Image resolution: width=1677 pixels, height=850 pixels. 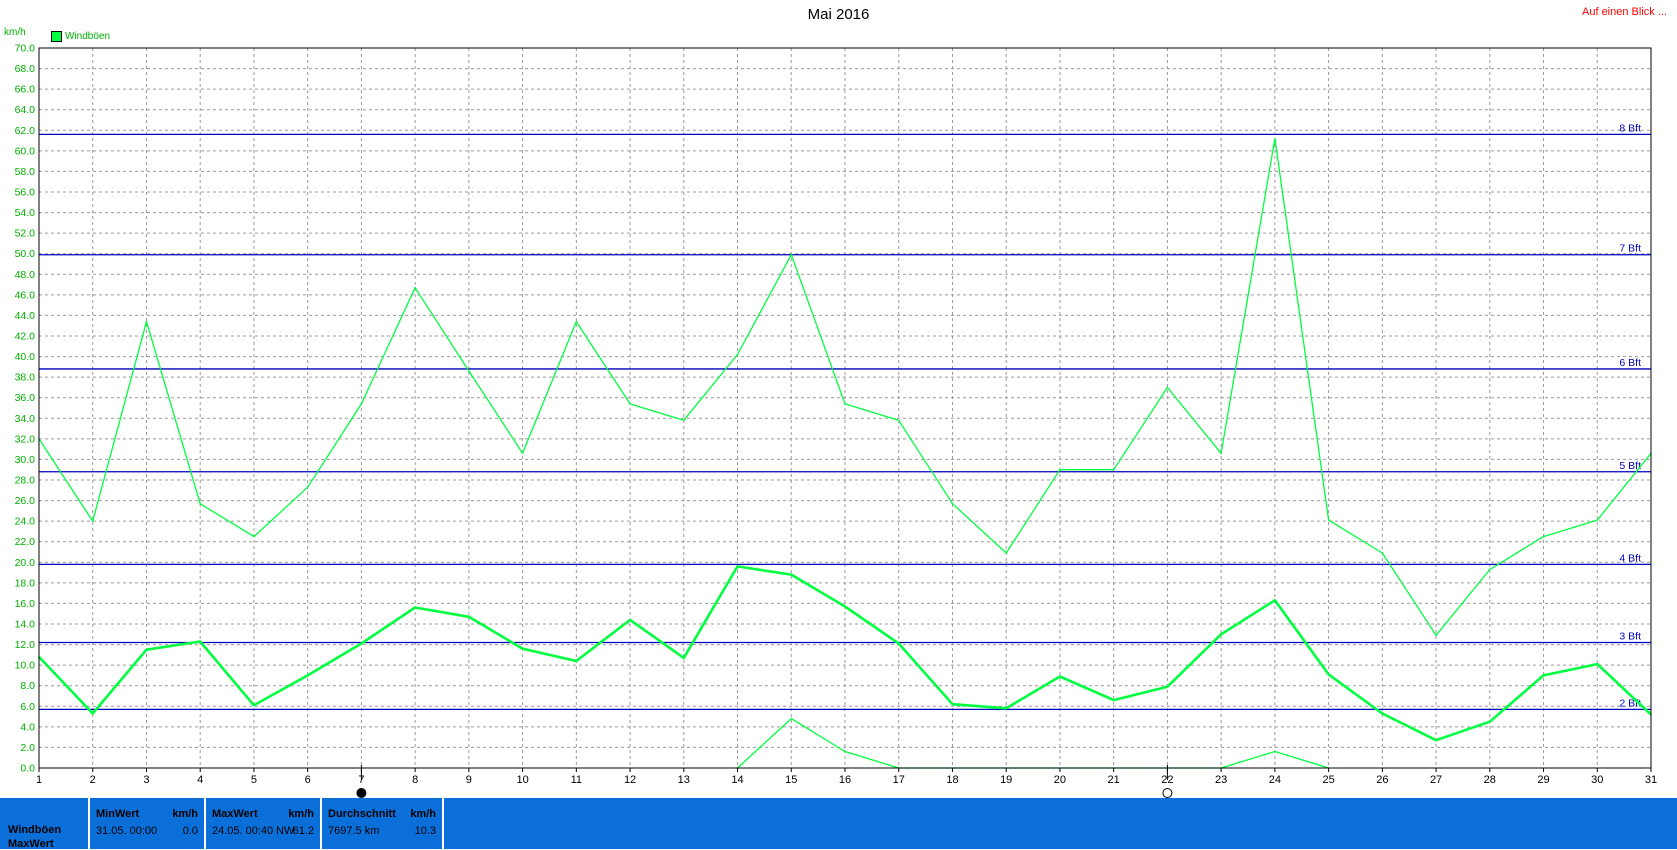 What do you see at coordinates (1630, 363) in the screenshot?
I see `beaufort-label: 6 Bft` at bounding box center [1630, 363].